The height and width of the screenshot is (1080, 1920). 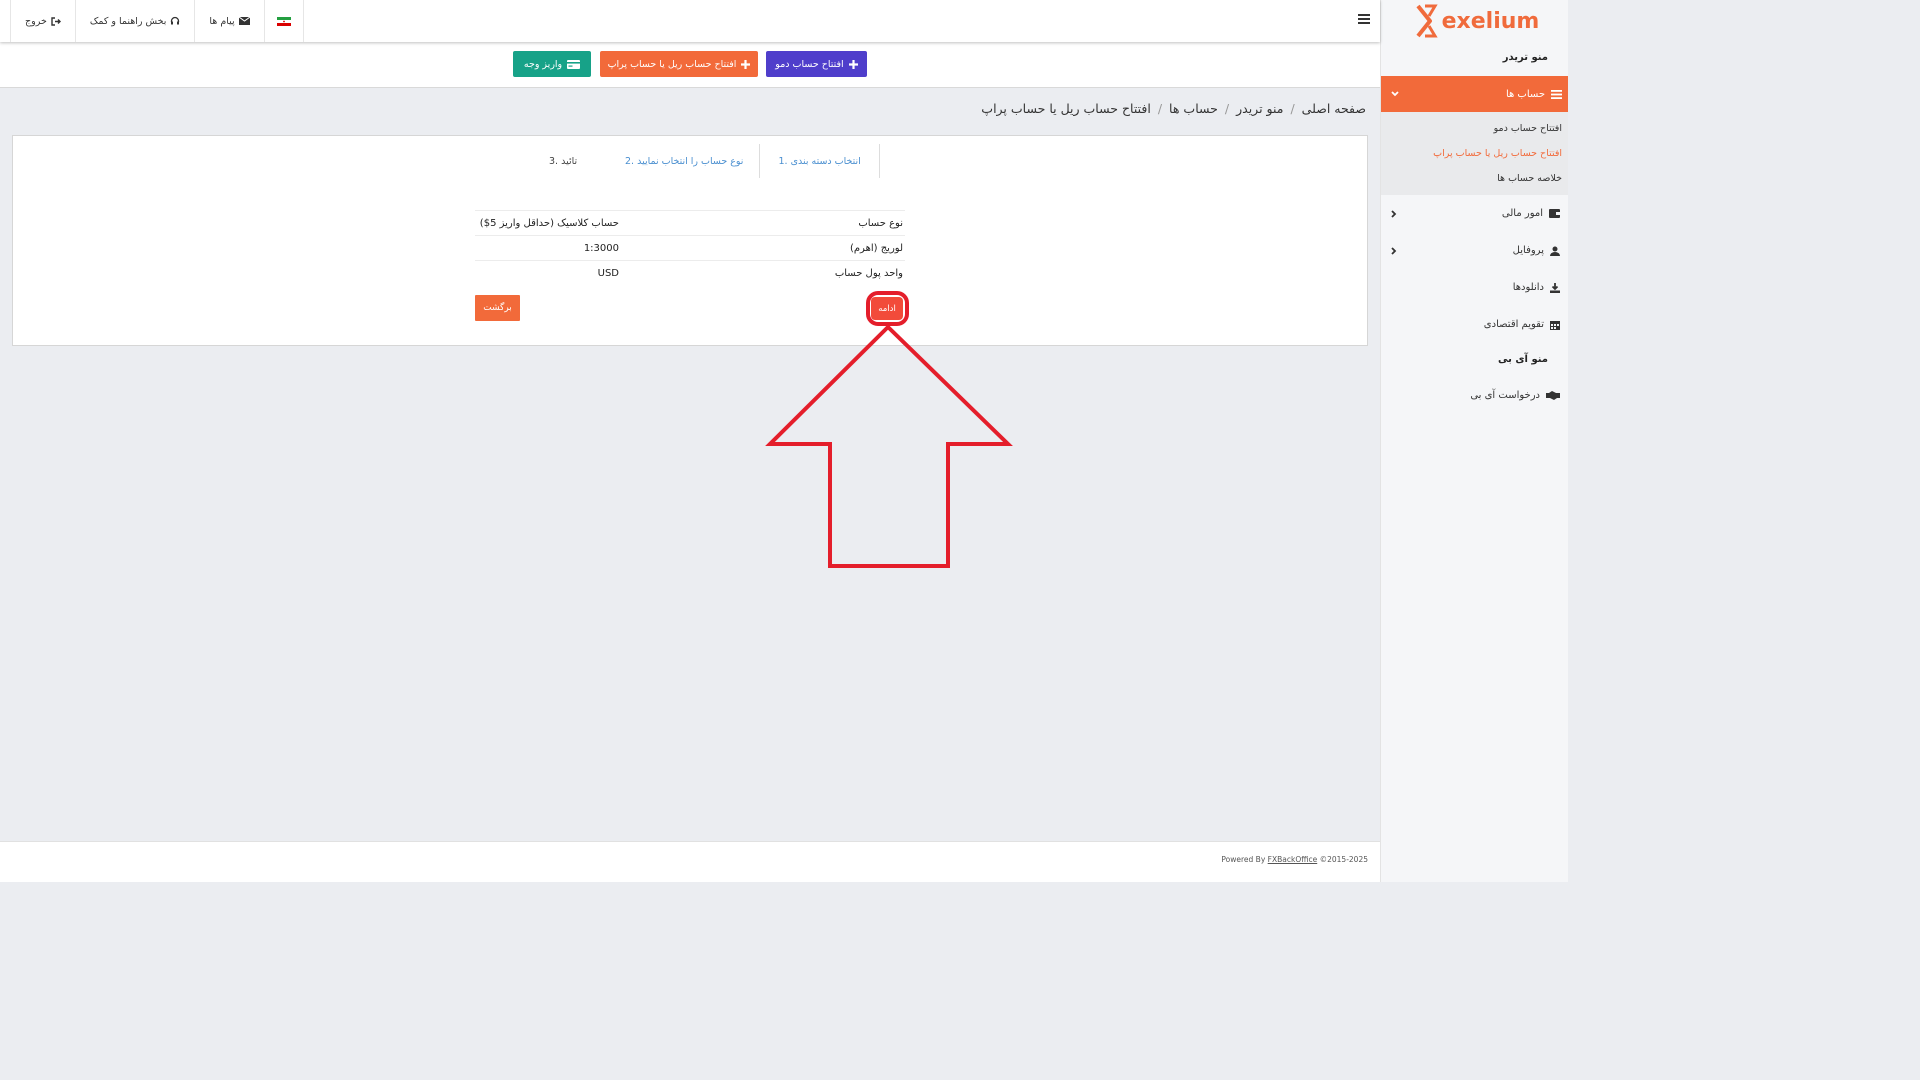 I want to click on sidebar-item-label: دانلودها, so click(x=1528, y=287).